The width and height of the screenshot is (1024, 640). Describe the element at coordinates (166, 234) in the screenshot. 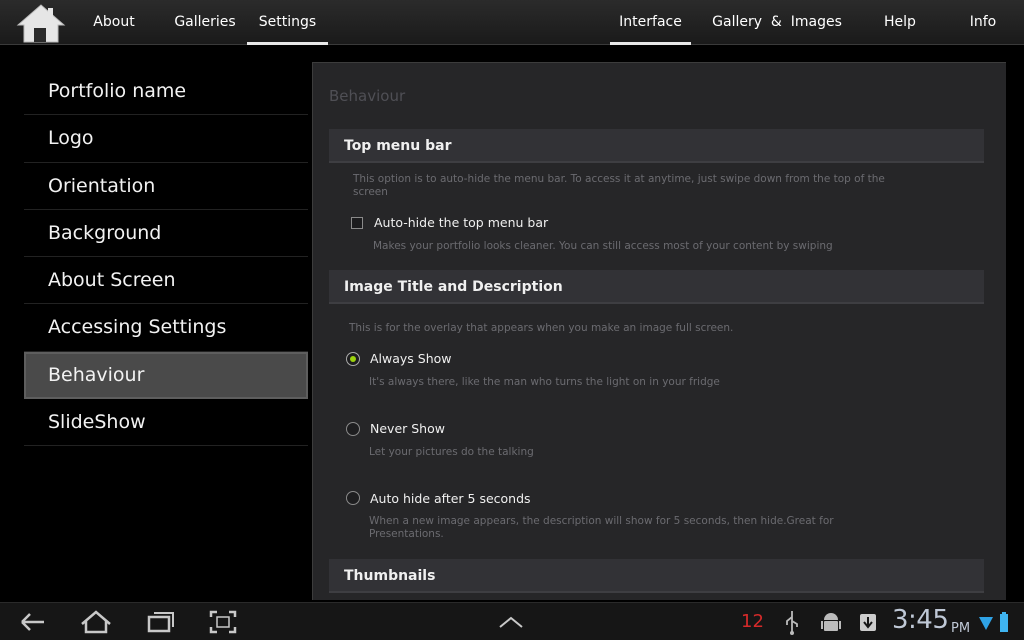

I see `sidebar-item-background: Background` at that location.